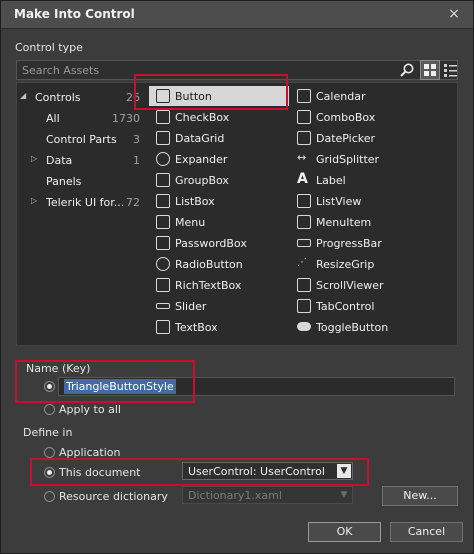  I want to click on control-item-label: PasswordBox, so click(211, 243).